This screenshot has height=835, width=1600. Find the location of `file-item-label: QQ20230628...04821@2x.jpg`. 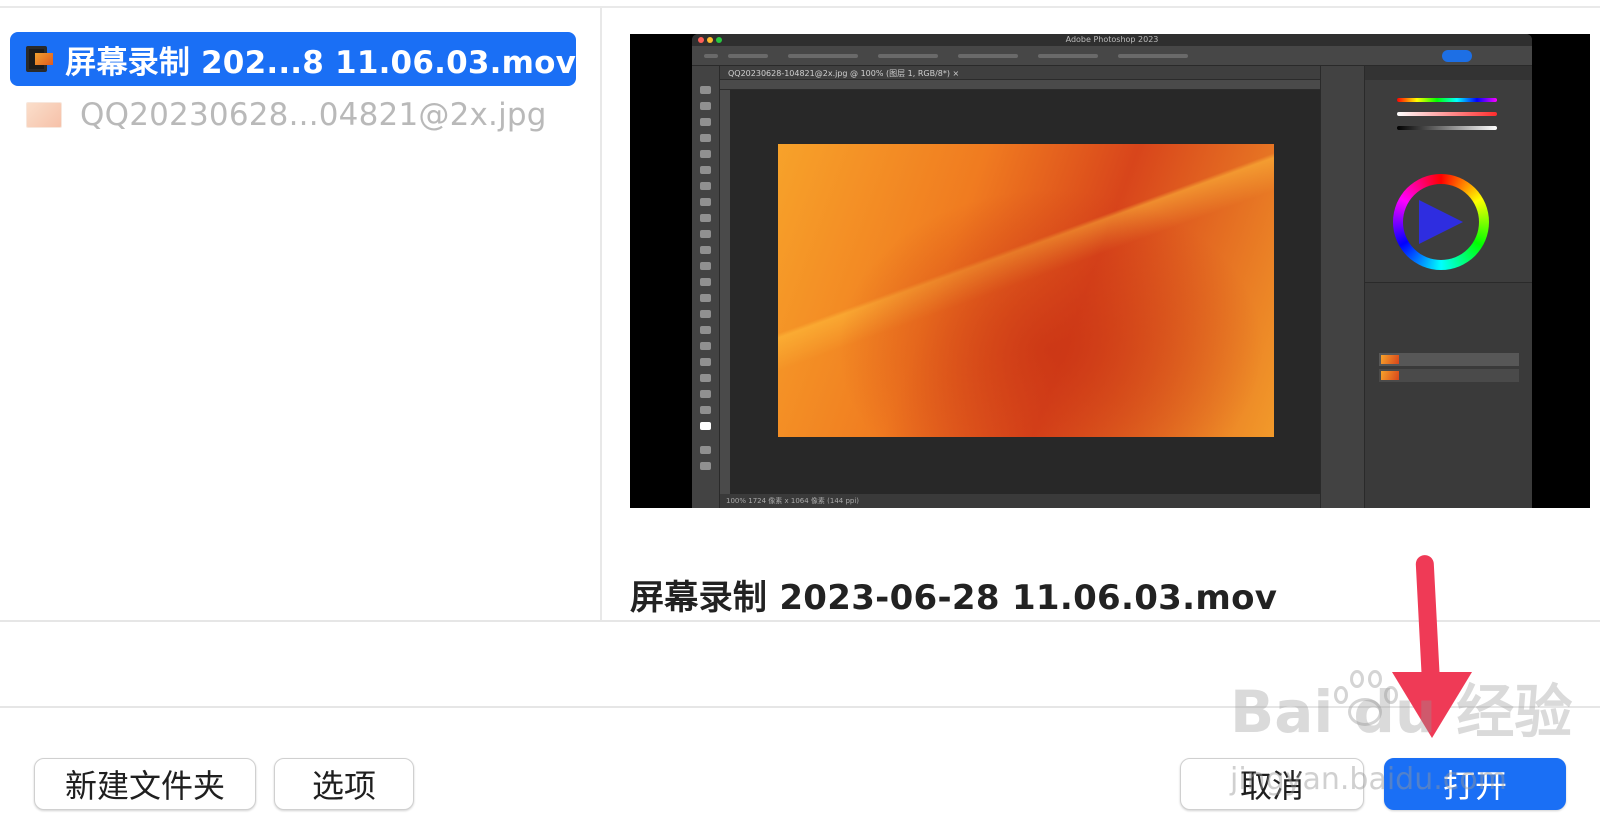

file-item-label: QQ20230628...04821@2x.jpg is located at coordinates (313, 115).